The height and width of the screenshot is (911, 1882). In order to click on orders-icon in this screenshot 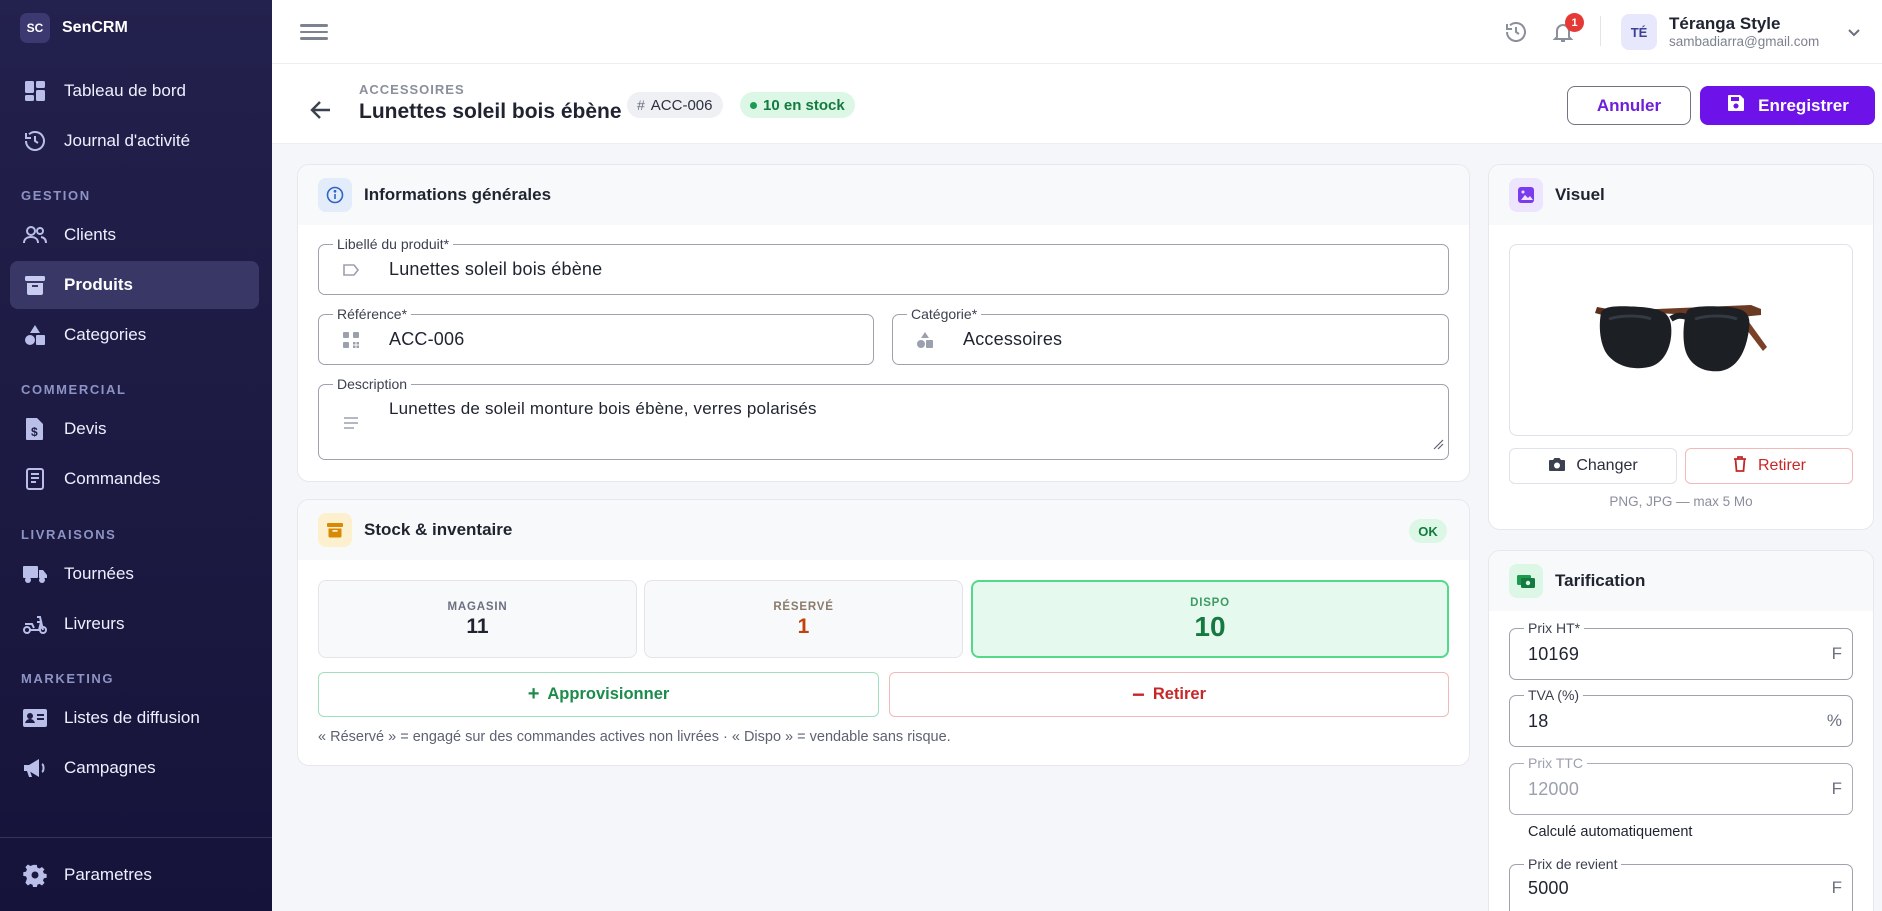, I will do `click(35, 479)`.